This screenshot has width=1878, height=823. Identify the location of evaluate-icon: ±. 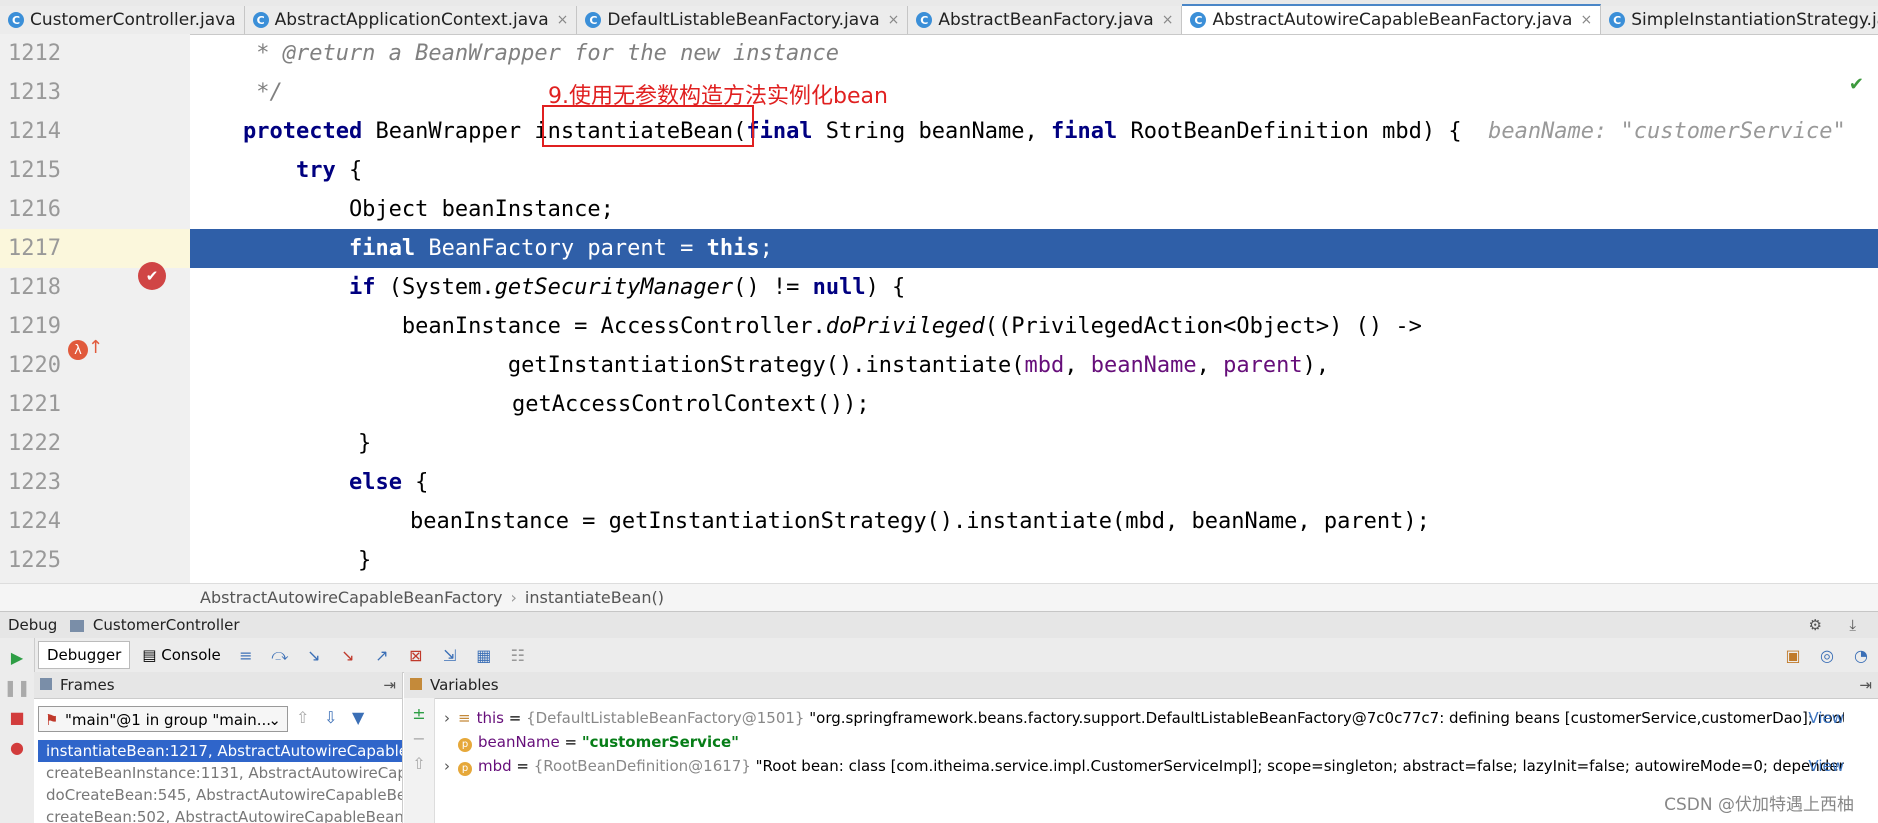
(419, 713).